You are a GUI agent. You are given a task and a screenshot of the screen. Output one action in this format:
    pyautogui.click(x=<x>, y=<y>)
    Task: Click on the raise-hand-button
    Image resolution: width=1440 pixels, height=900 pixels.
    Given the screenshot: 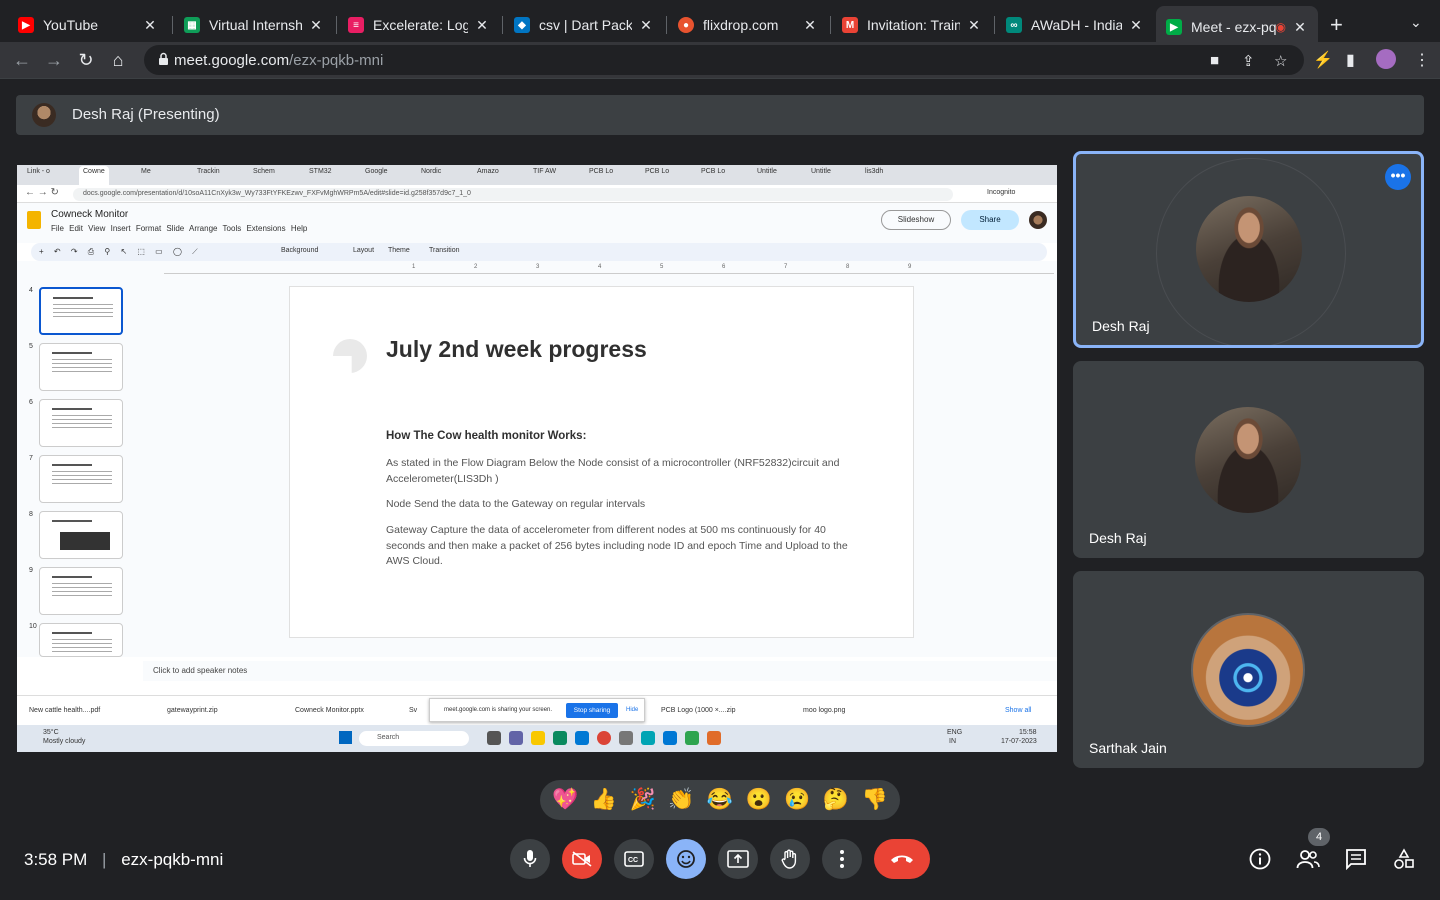 What is the action you would take?
    pyautogui.click(x=790, y=859)
    